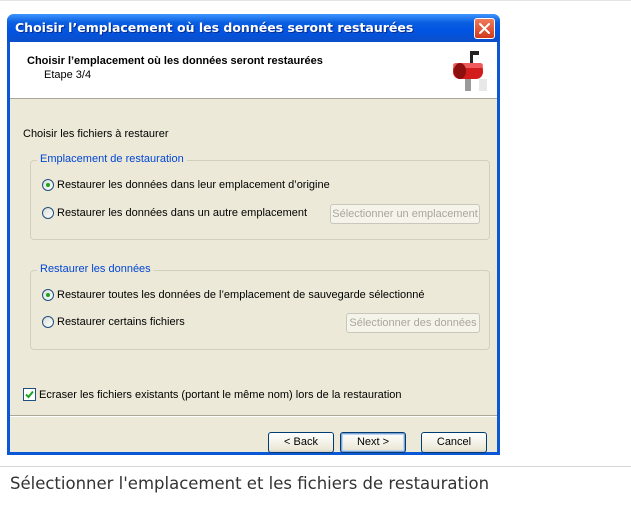 This screenshot has width=631, height=509. Describe the element at coordinates (454, 442) in the screenshot. I see `cancel-button: Cancel` at that location.